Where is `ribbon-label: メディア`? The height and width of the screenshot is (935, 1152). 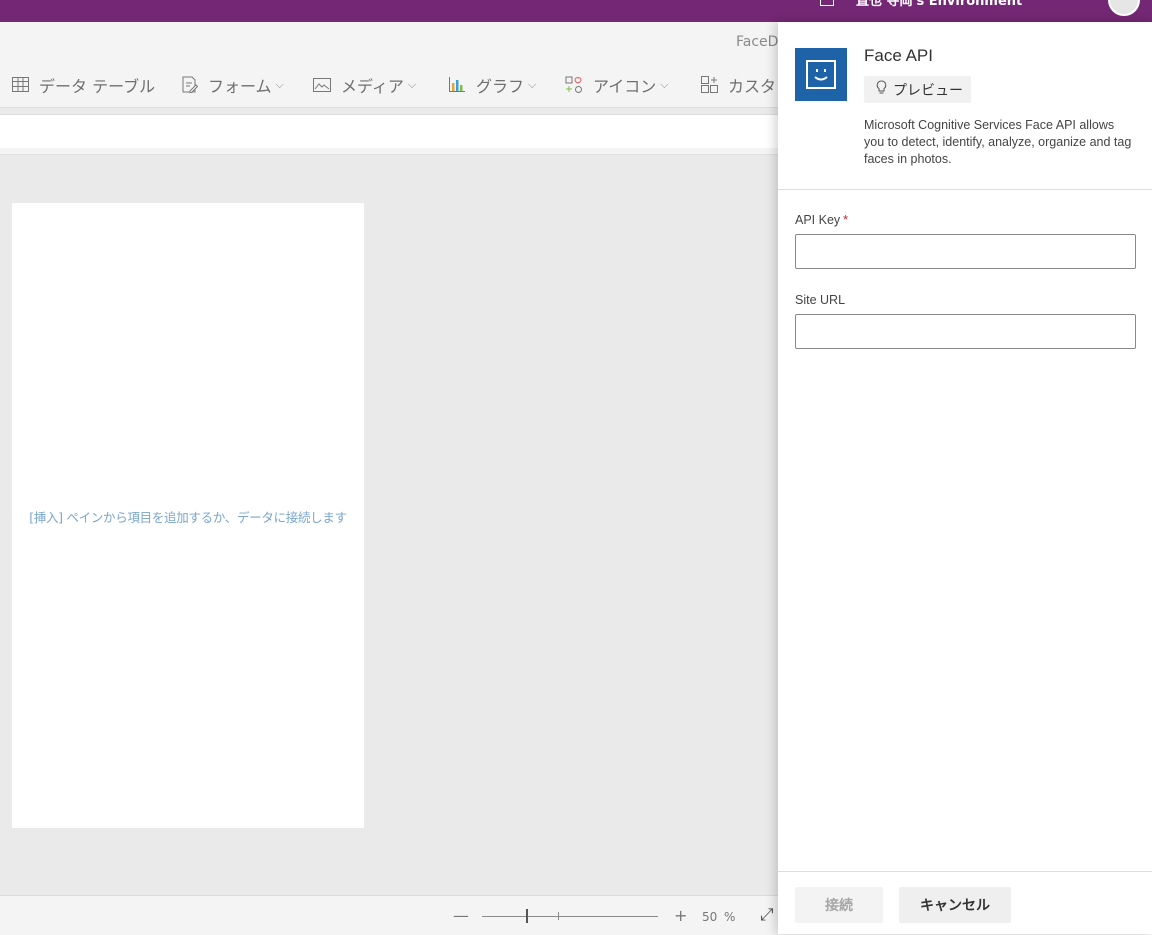 ribbon-label: メディア is located at coordinates (372, 86).